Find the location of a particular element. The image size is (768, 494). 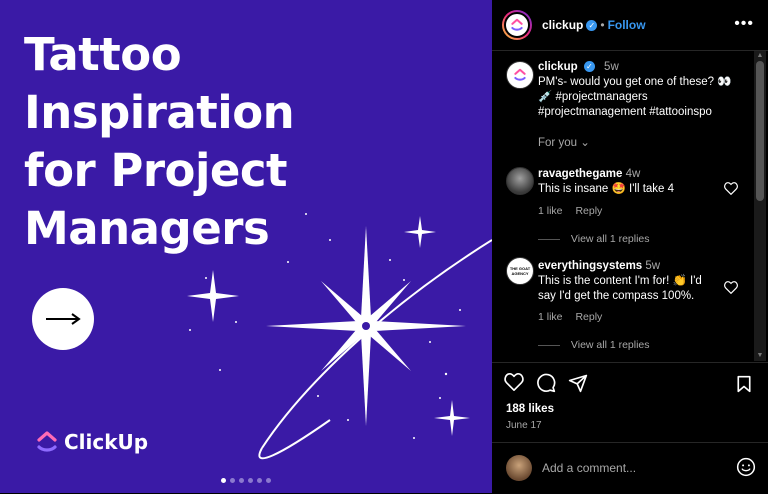

comment-username: everythingsystems is located at coordinates (590, 266).